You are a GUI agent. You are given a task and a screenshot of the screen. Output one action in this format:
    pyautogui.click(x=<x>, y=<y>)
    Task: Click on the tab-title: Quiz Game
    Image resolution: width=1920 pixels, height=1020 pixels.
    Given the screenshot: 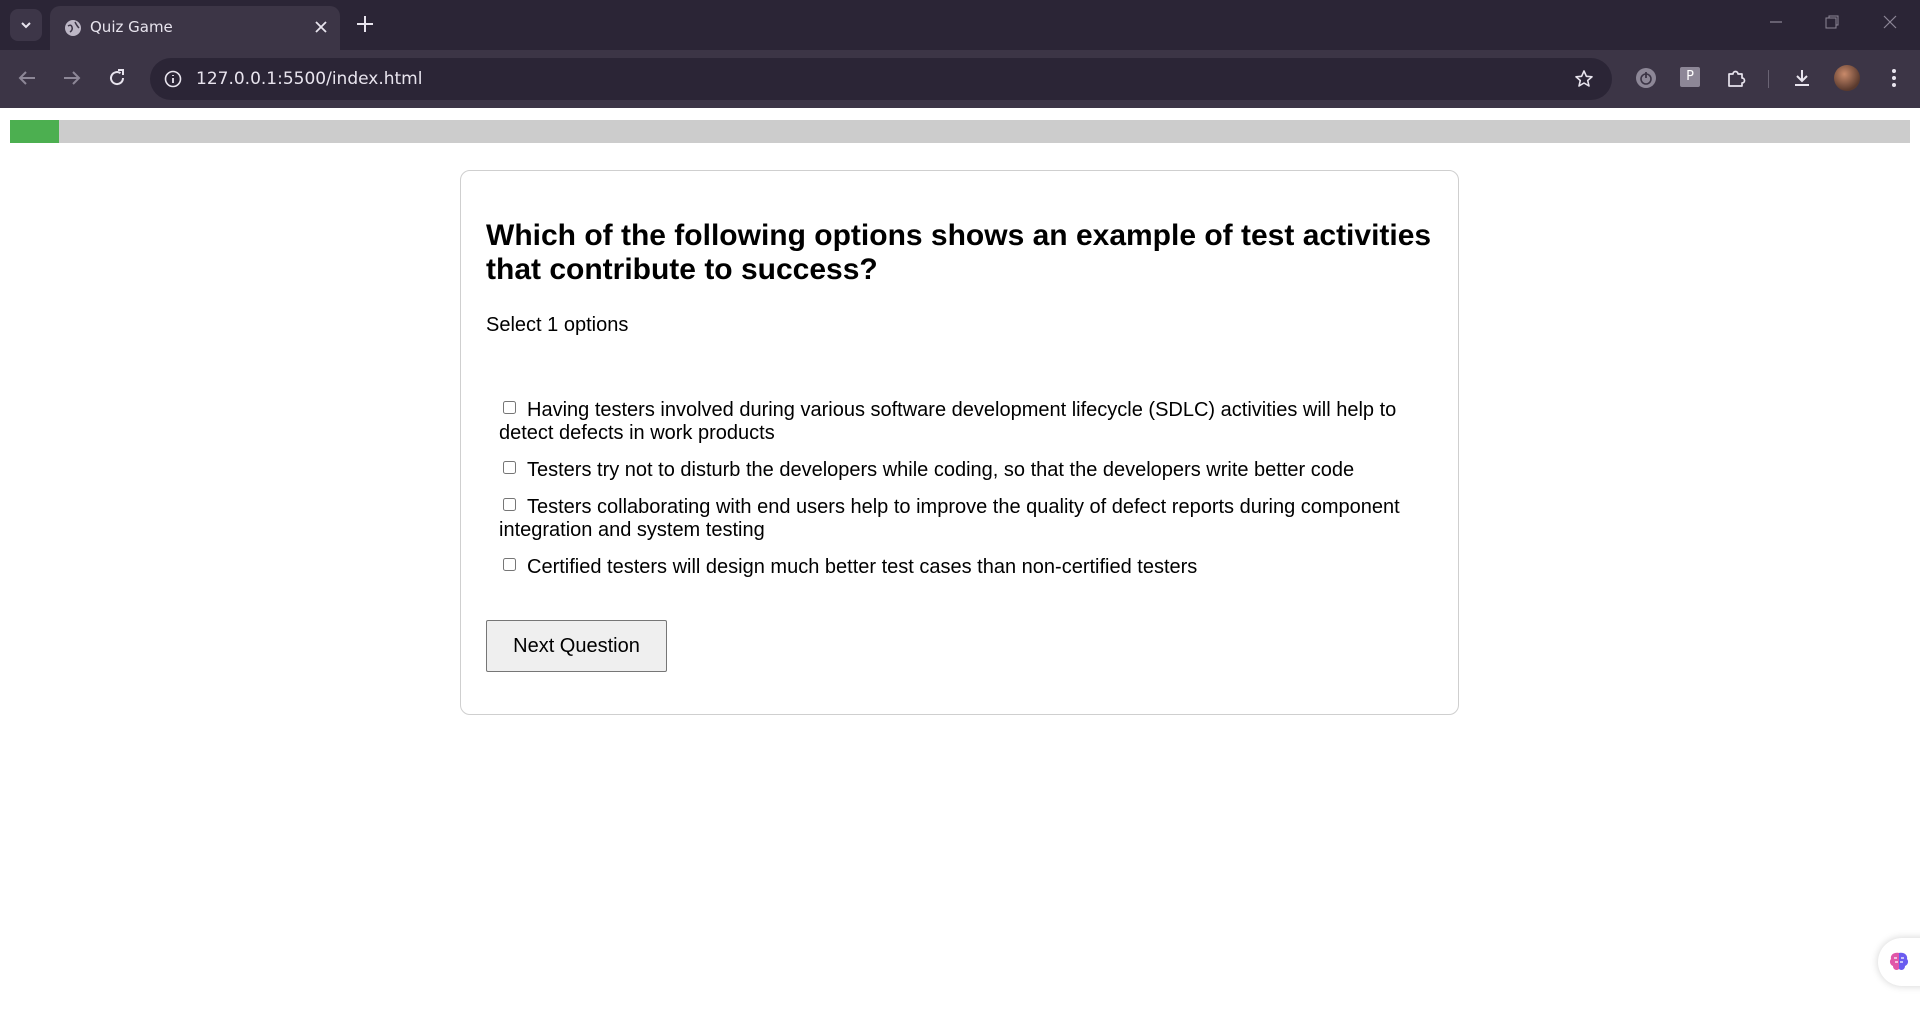 What is the action you would take?
    pyautogui.click(x=131, y=27)
    